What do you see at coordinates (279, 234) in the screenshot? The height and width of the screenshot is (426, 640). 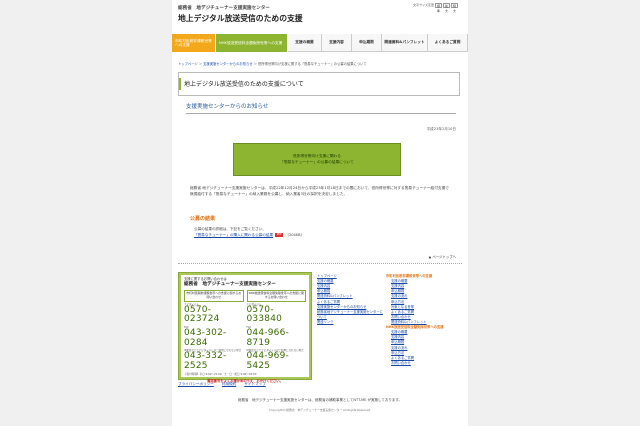 I see `pdf-icon: PDF` at bounding box center [279, 234].